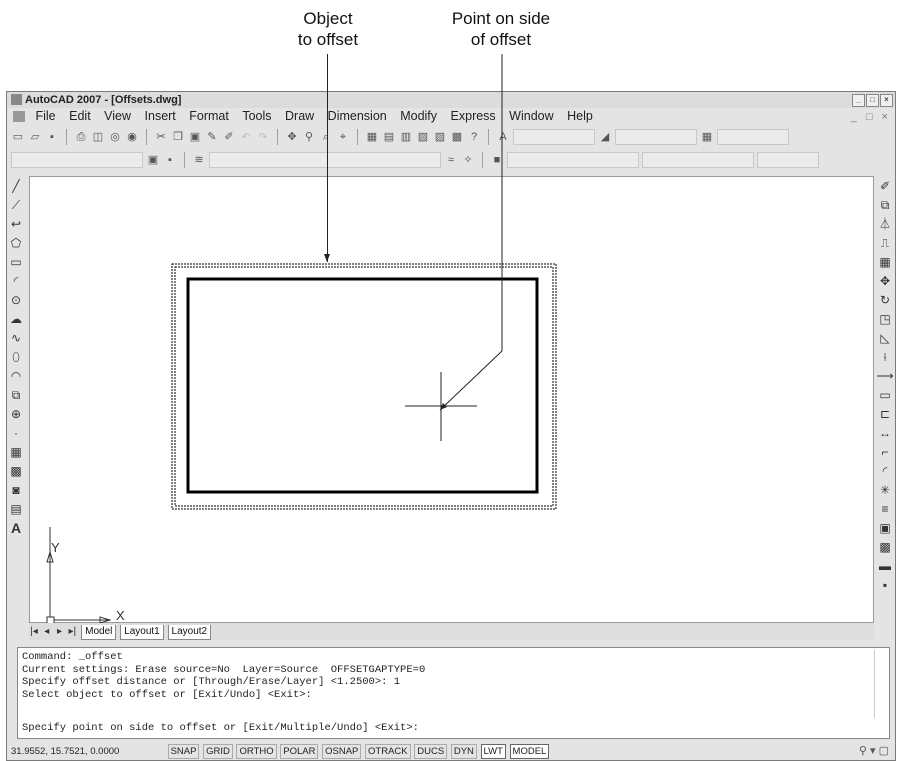  I want to click on menu-edit: Edit, so click(80, 116).